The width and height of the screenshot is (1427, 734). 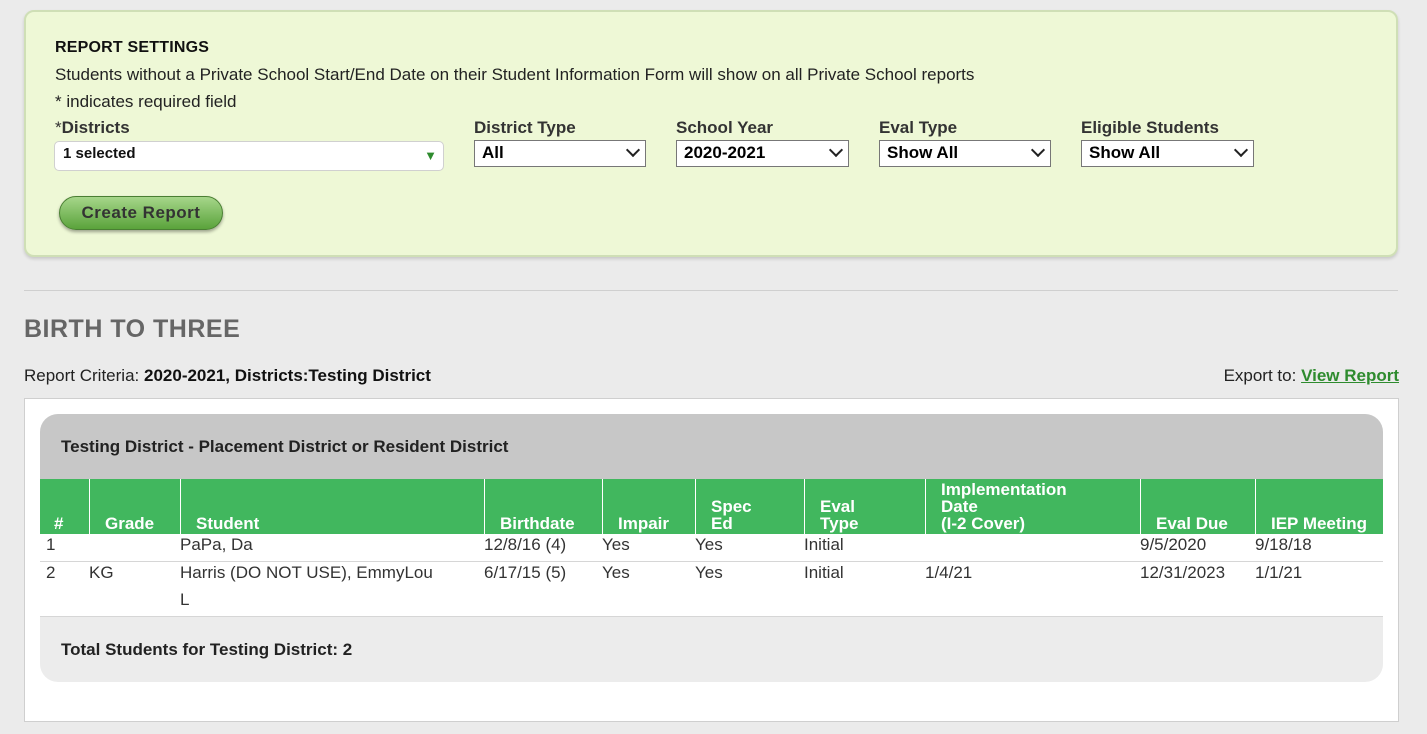 What do you see at coordinates (1150, 127) in the screenshot?
I see `eligible-students-label: Eligible Students` at bounding box center [1150, 127].